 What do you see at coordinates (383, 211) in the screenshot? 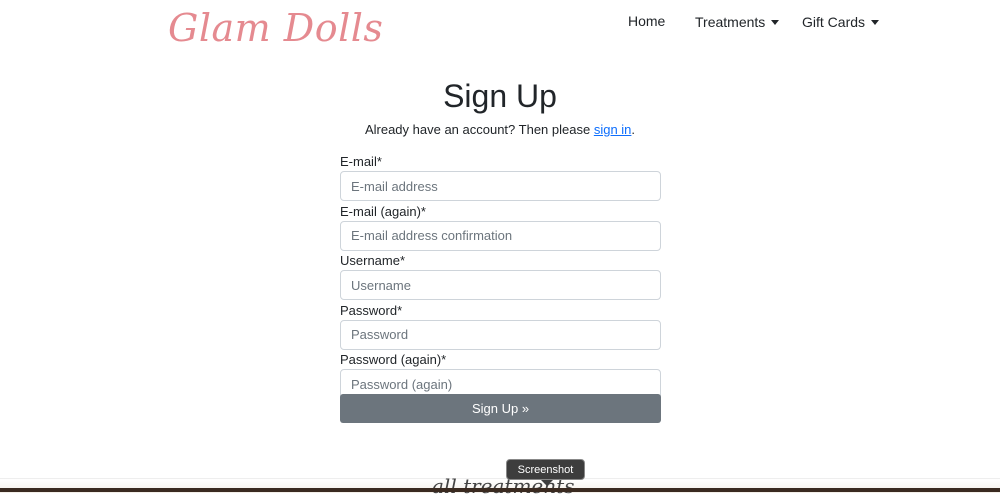
I see `email-confirm-label: E-mail (again)*` at bounding box center [383, 211].